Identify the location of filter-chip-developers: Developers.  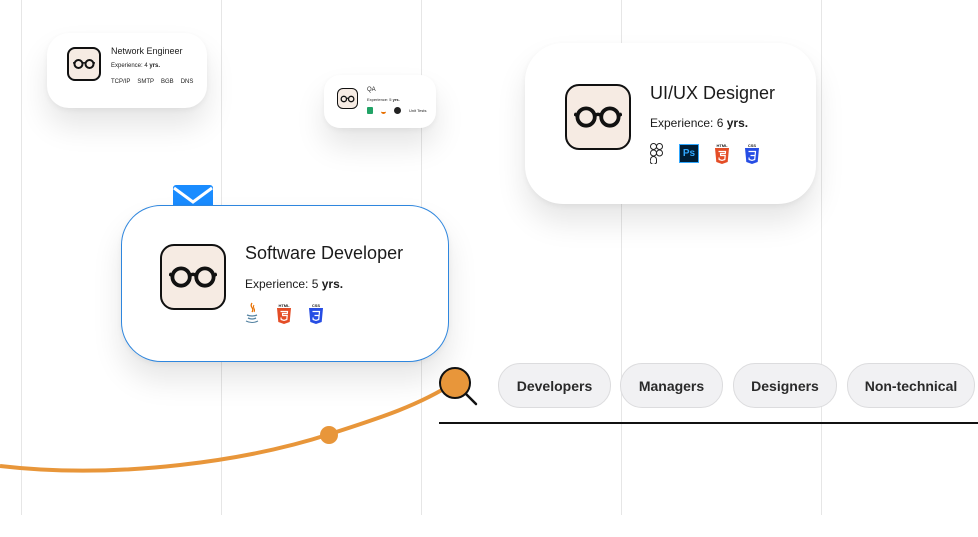
(554, 385).